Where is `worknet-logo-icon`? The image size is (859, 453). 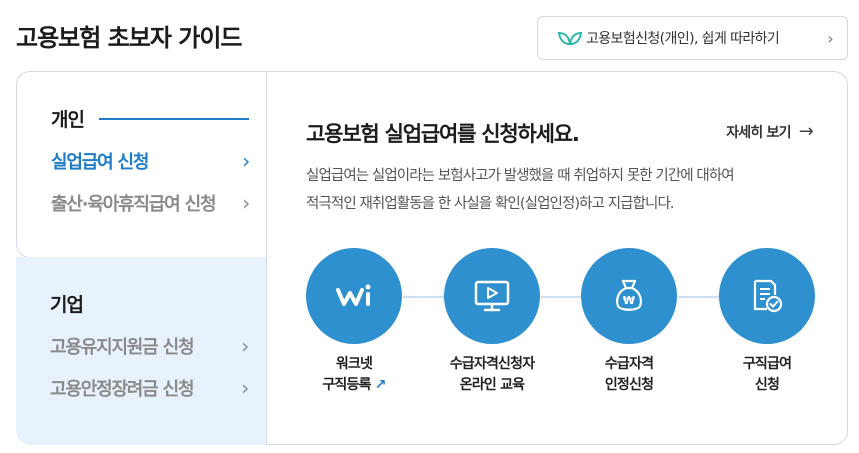
worknet-logo-icon is located at coordinates (353, 295).